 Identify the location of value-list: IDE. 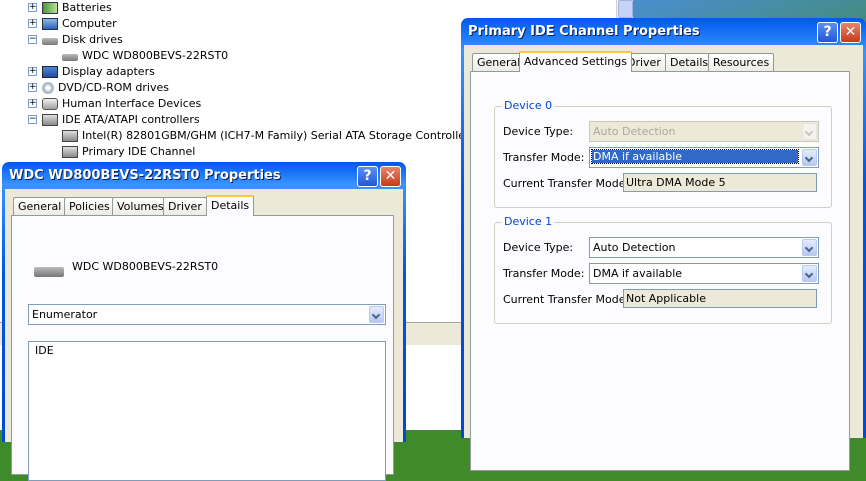
(207, 411).